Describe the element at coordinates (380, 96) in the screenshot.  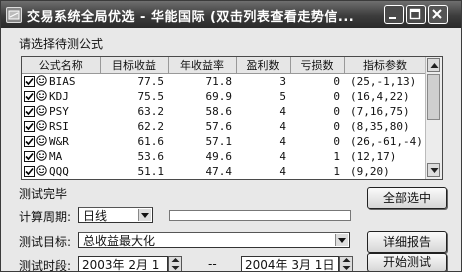
I see `params-cell: (16,4,22)` at that location.